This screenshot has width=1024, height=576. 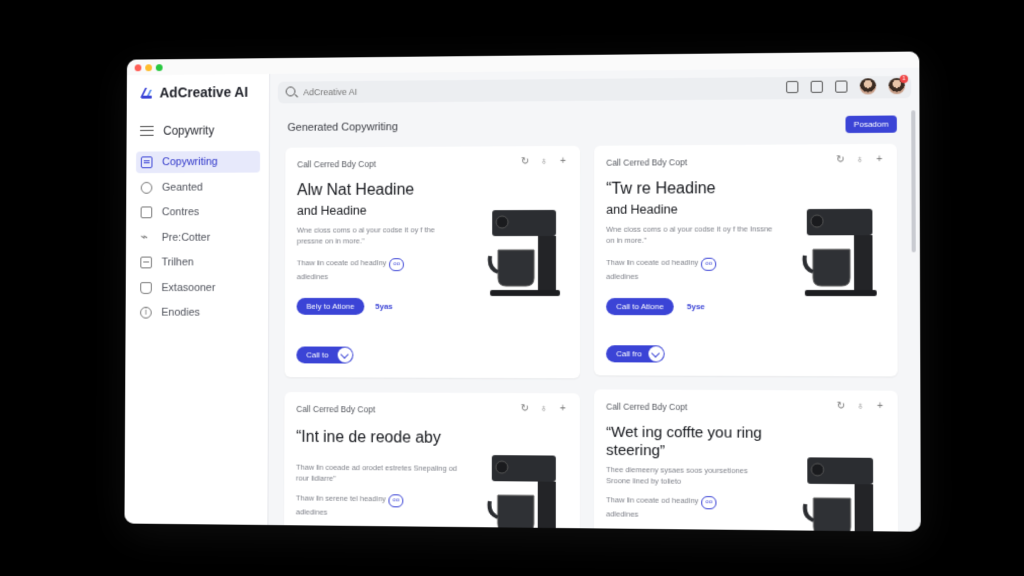 I want to click on sidebar-item-label: Contres, so click(x=180, y=212).